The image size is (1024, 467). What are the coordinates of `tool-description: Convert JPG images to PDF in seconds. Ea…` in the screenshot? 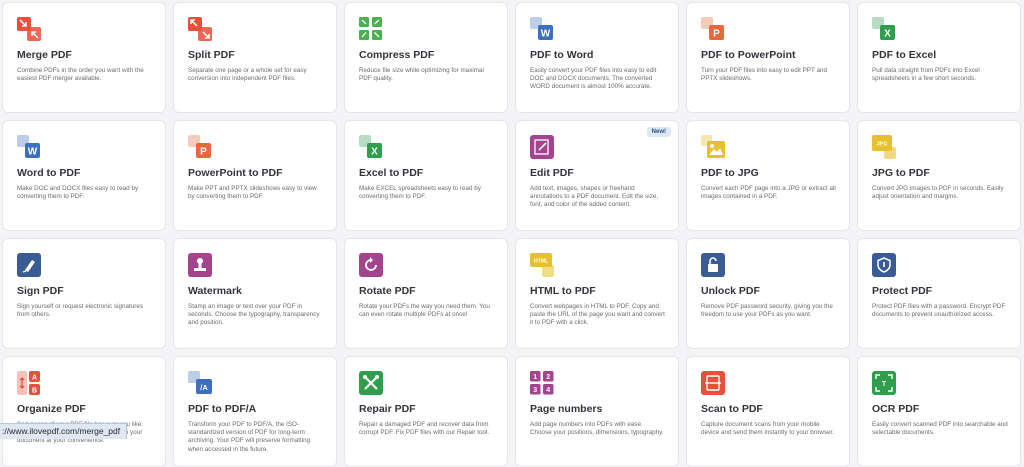 It's located at (938, 193).